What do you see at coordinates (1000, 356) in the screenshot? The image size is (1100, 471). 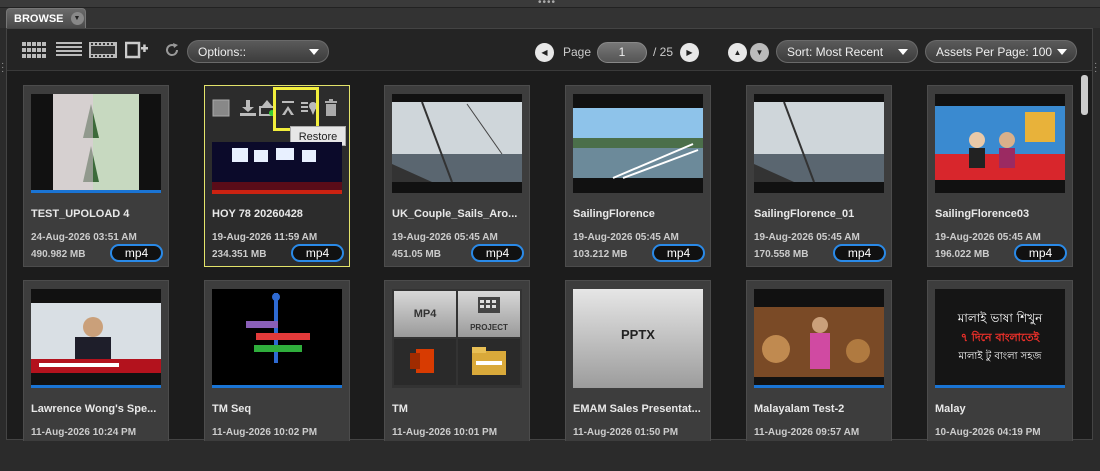 I see `thumb-line: মালাই টু বাংলা সহজ` at bounding box center [1000, 356].